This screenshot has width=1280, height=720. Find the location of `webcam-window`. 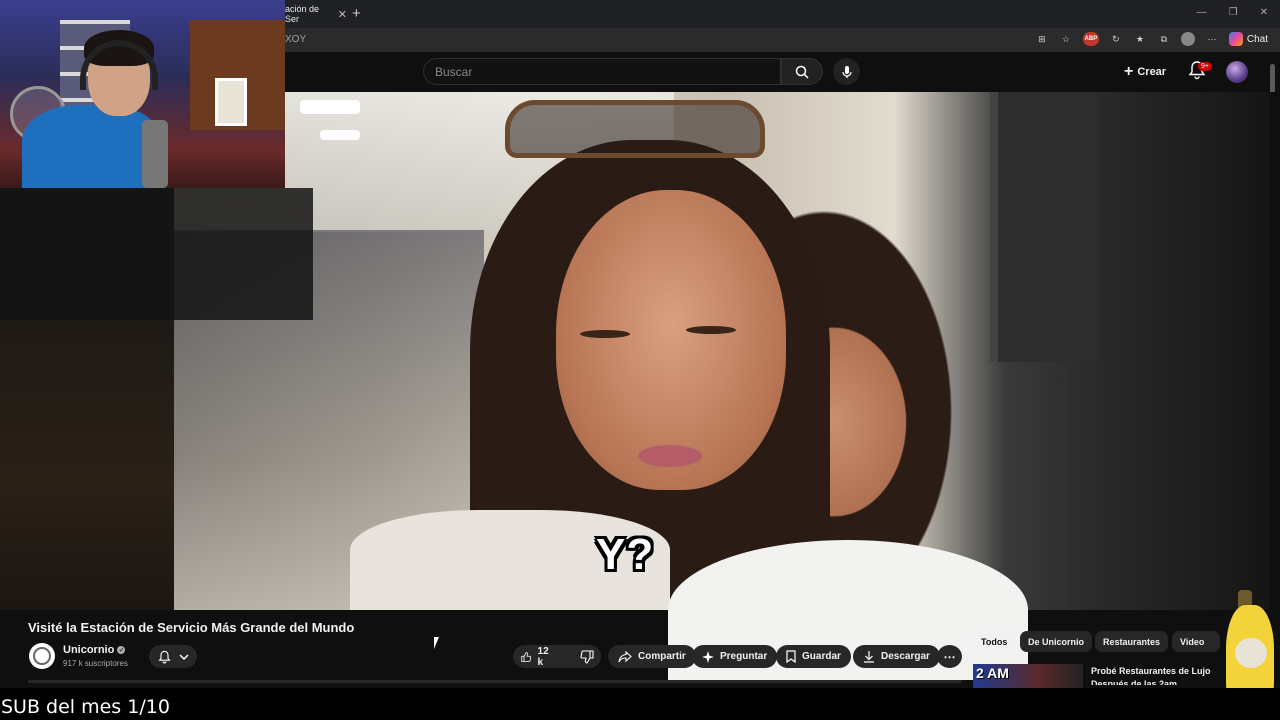

webcam-window is located at coordinates (231, 102).